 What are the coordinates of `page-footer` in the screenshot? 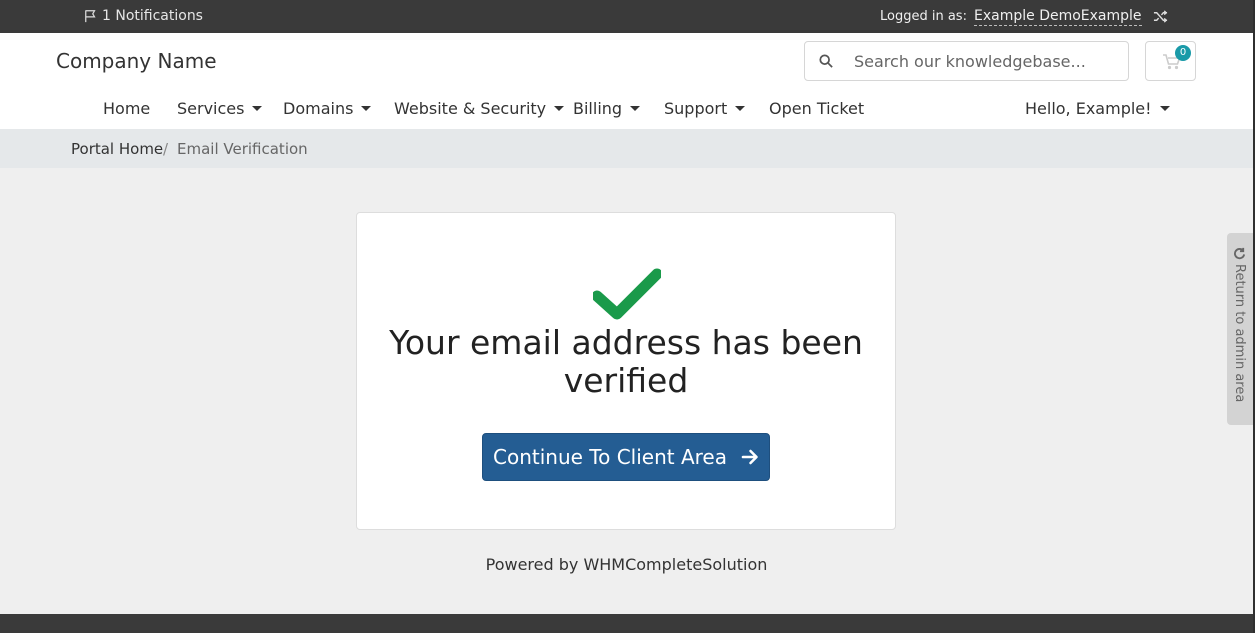 It's located at (626, 623).